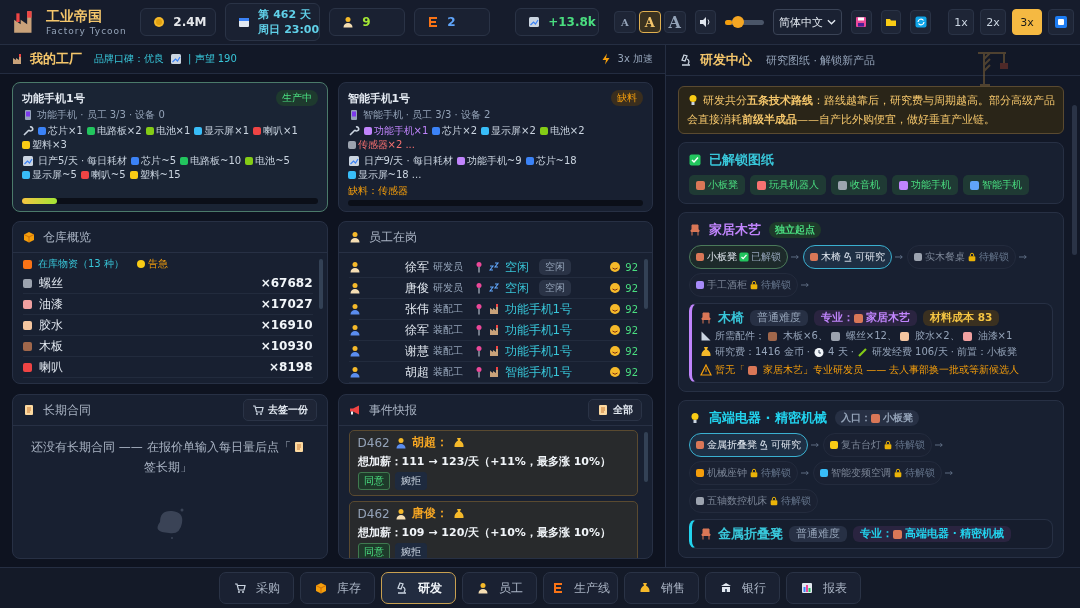 This screenshot has height=608, width=1080. I want to click on stop-button, so click(1061, 22).